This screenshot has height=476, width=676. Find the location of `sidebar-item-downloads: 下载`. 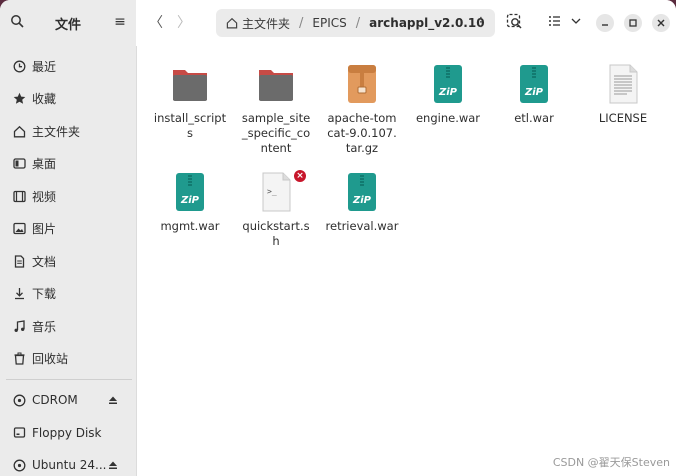

sidebar-item-downloads: 下载 is located at coordinates (68, 294).